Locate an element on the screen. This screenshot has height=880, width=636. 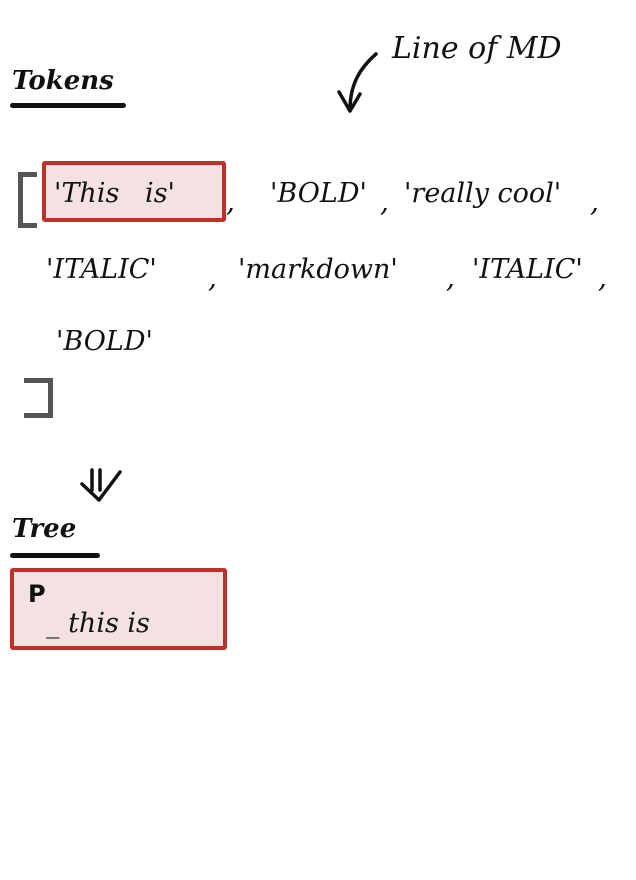
tree-heading: Tree is located at coordinates (44, 529).